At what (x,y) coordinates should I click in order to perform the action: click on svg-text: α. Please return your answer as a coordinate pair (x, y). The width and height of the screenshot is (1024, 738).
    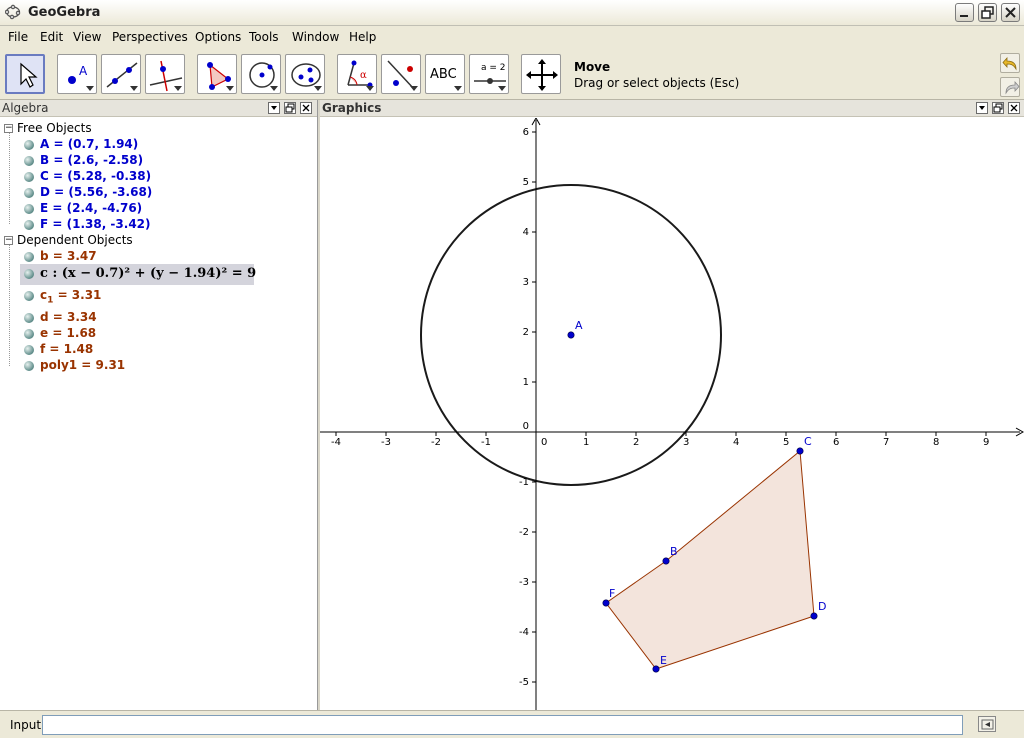
    Looking at the image, I should click on (363, 75).